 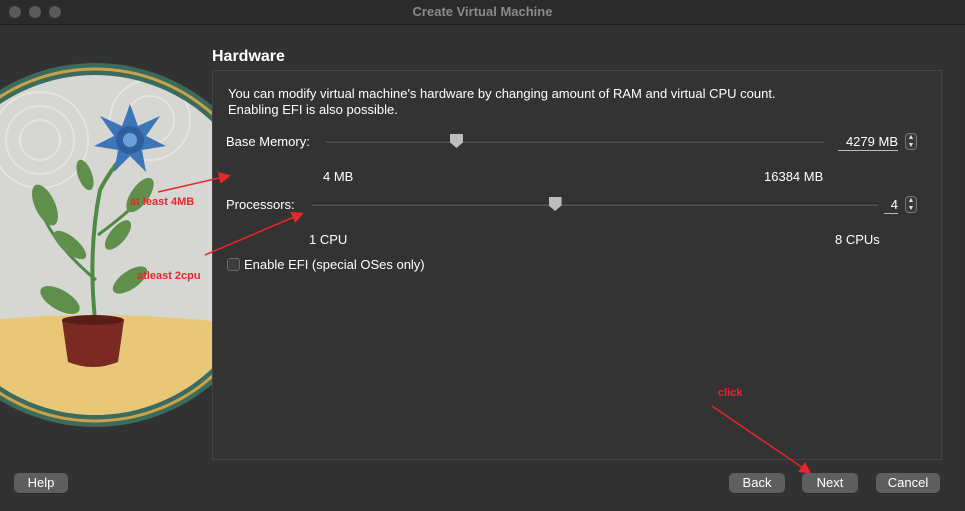 I want to click on processors-max-label: 8 CPUs, so click(x=857, y=239).